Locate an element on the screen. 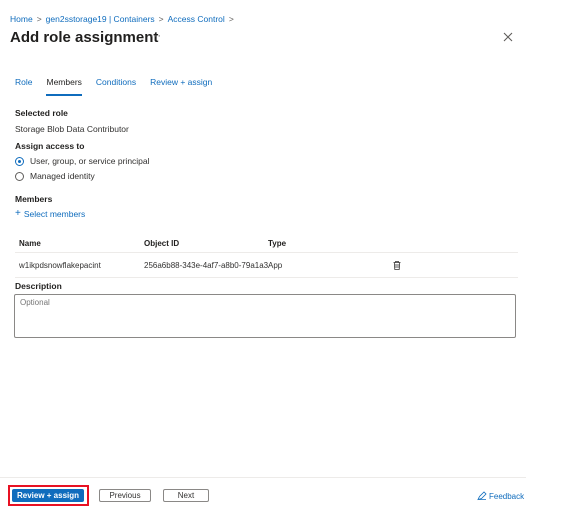 Image resolution: width=569 pixels, height=531 pixels. select-members-link: + Select members is located at coordinates (50, 214).